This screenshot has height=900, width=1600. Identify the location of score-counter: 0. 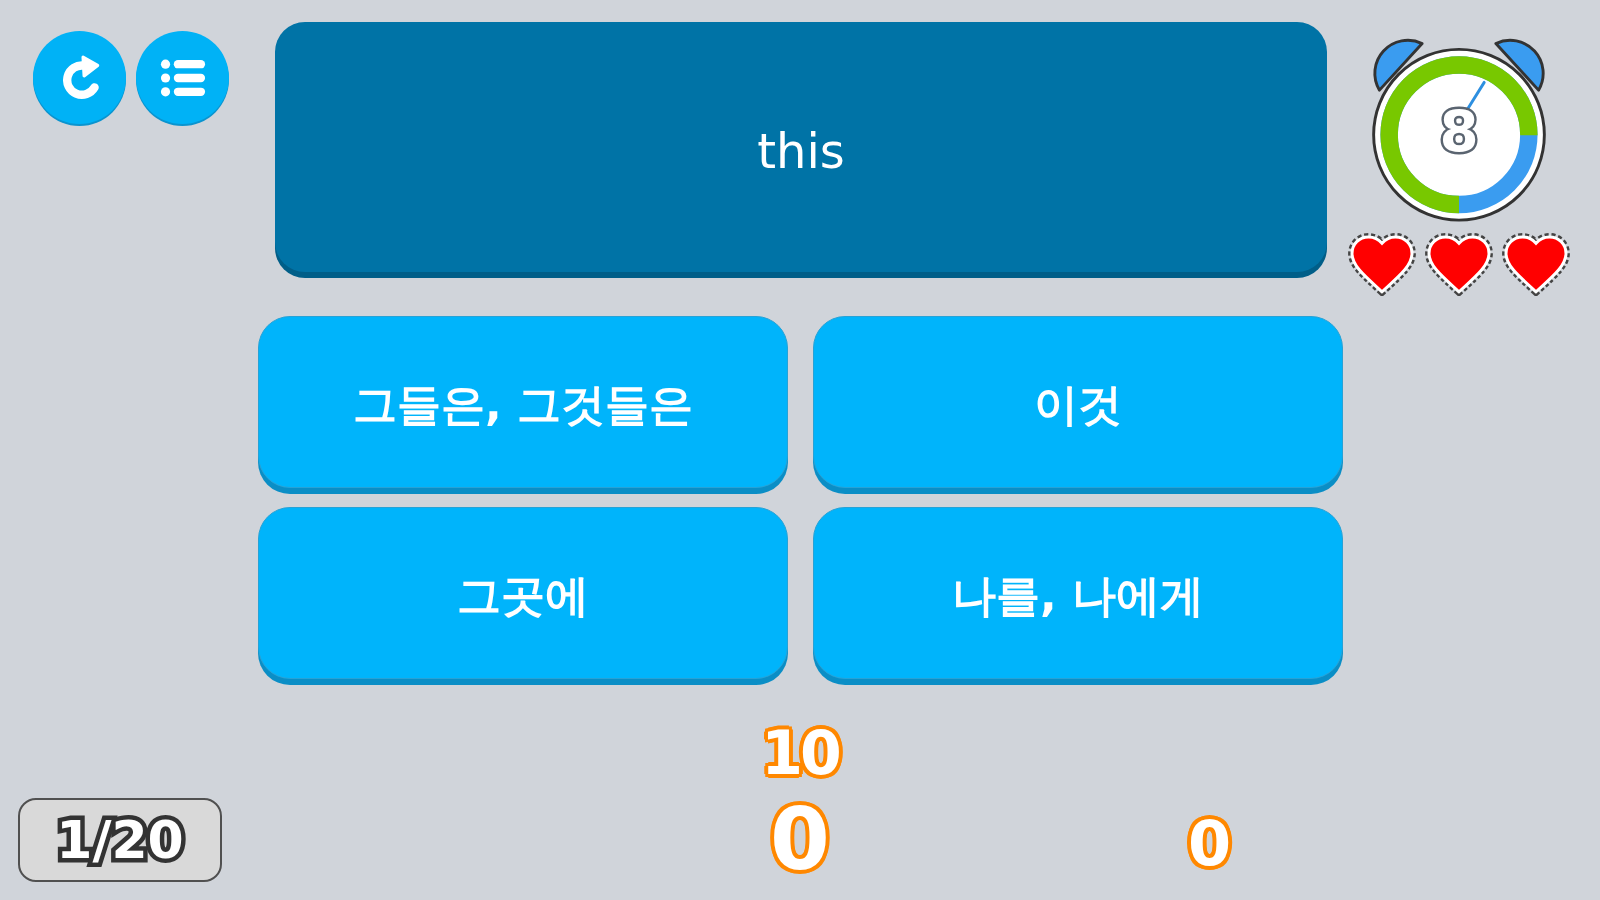
(1210, 844).